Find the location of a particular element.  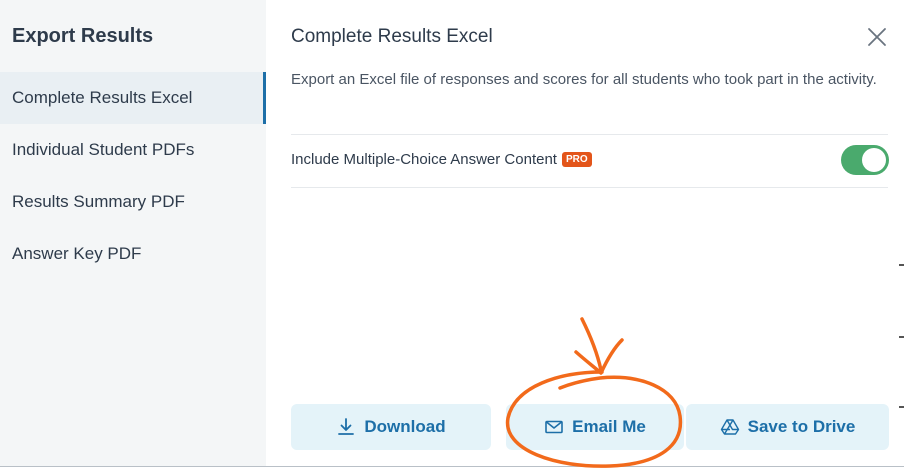

sidebar-item-label: Results Summary PDF is located at coordinates (98, 201).